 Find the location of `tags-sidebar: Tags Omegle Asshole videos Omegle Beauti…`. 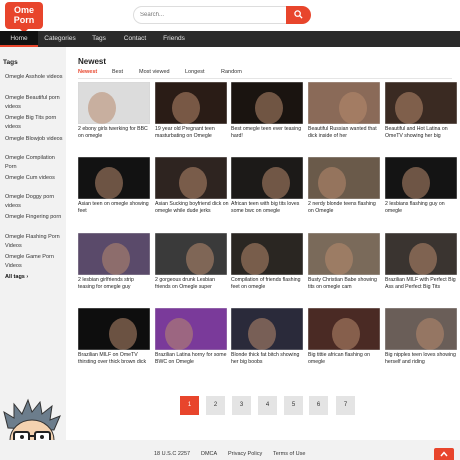

tags-sidebar: Tags Omegle Asshole videos Omegle Beauti… is located at coordinates (33, 243).